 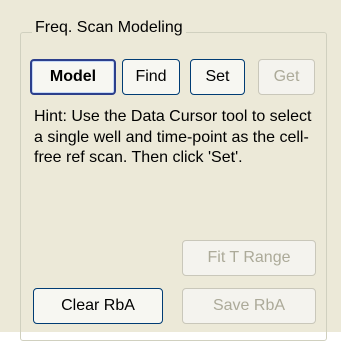 What do you see at coordinates (249, 306) in the screenshot?
I see `save-rba-button: Save RbA` at bounding box center [249, 306].